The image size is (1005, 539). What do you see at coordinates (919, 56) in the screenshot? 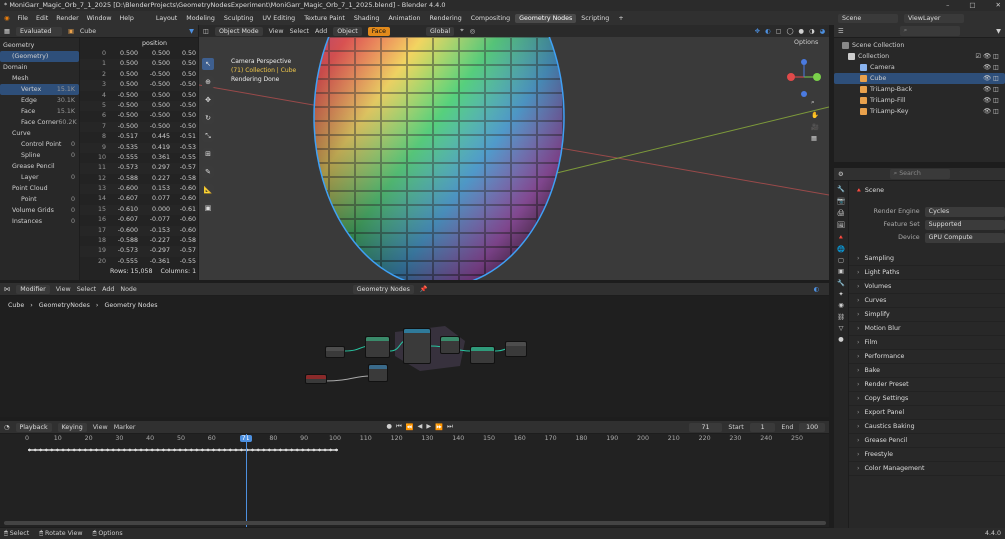
I see `collection-row: Collection ☑ 👁 ◫` at bounding box center [919, 56].